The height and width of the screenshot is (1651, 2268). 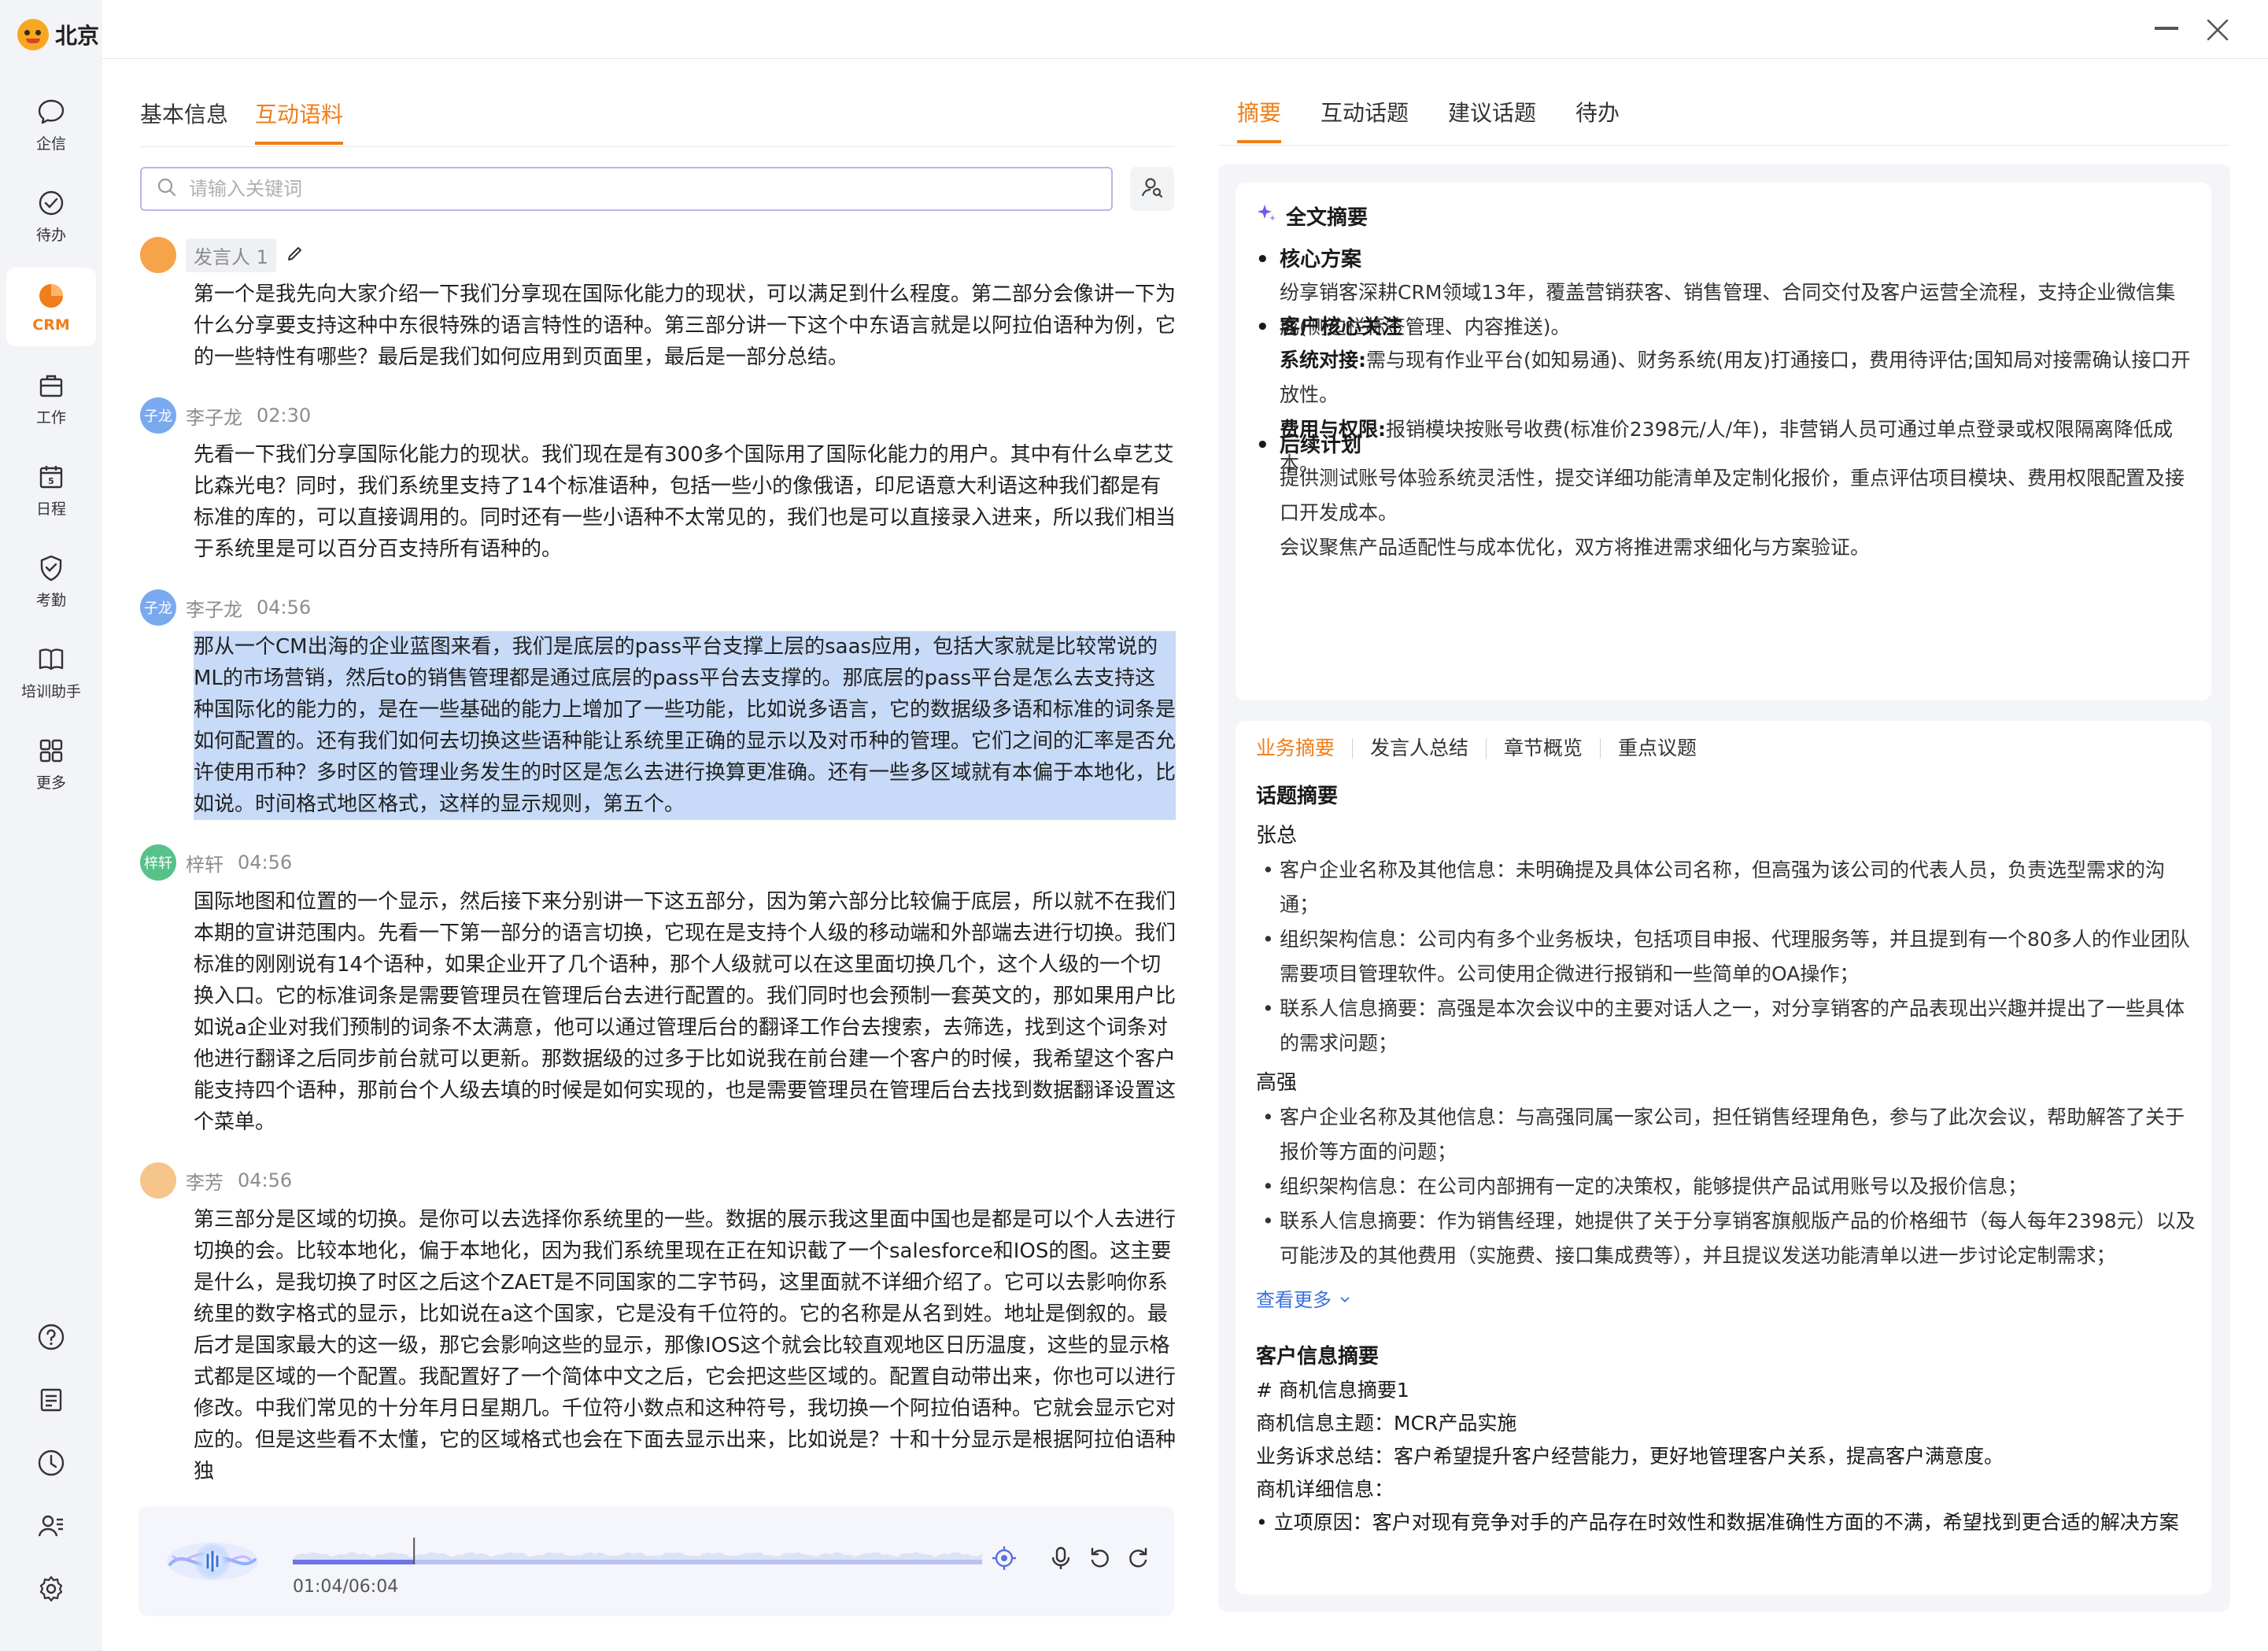 I want to click on business-subtabs: 业务摘要 发言人总结 章节概览 重点议题, so click(x=1485, y=748).